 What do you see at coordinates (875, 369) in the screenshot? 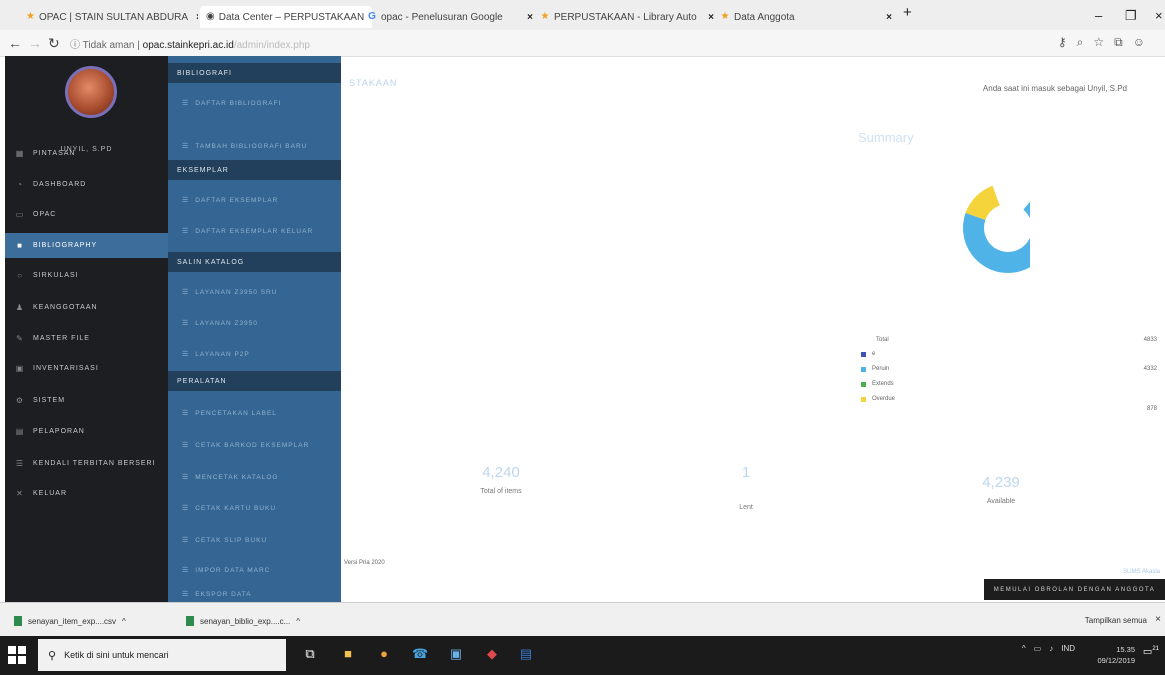
I see `legend-item: Peruin` at bounding box center [875, 369].